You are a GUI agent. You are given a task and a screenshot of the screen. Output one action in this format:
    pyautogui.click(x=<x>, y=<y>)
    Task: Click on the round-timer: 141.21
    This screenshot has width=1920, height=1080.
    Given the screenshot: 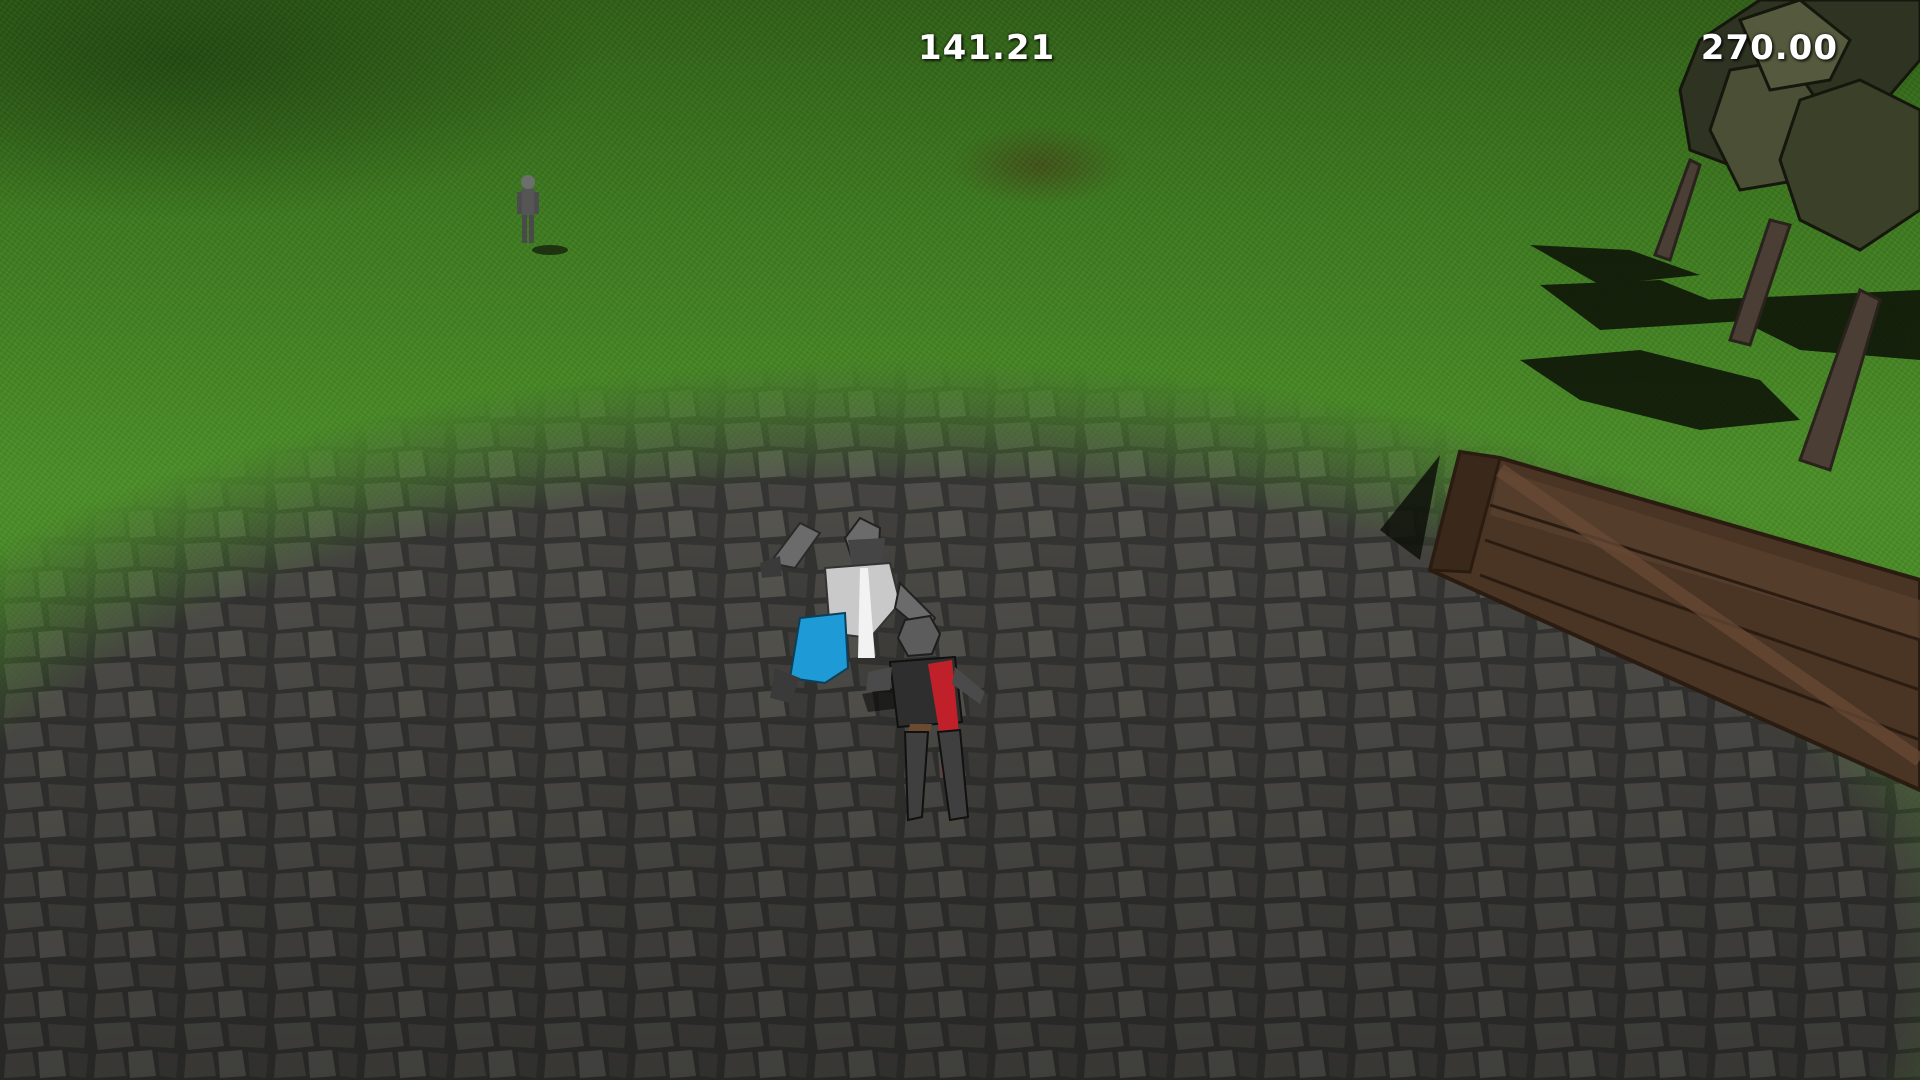 What is the action you would take?
    pyautogui.click(x=987, y=48)
    